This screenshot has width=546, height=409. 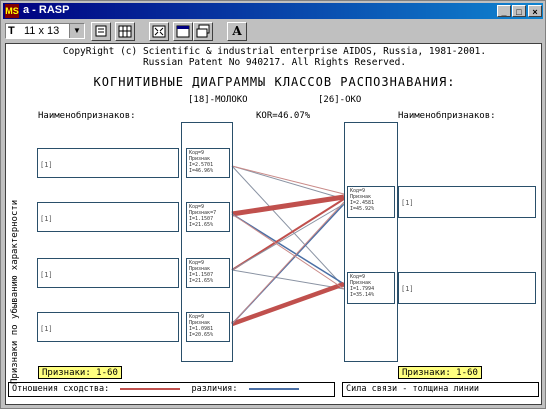 I want to click on right-features-range-badge: Признаки: 1-60, so click(x=440, y=372).